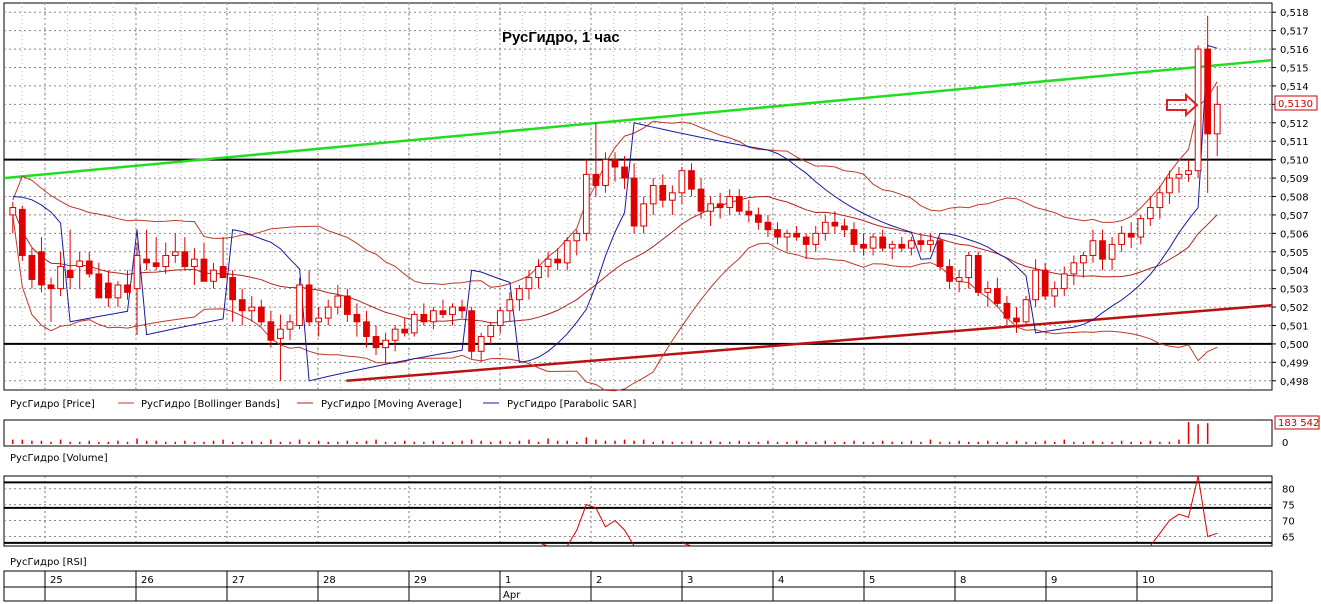 This screenshot has width=1321, height=604. What do you see at coordinates (329, 580) in the screenshot?
I see `day-label: 28` at bounding box center [329, 580].